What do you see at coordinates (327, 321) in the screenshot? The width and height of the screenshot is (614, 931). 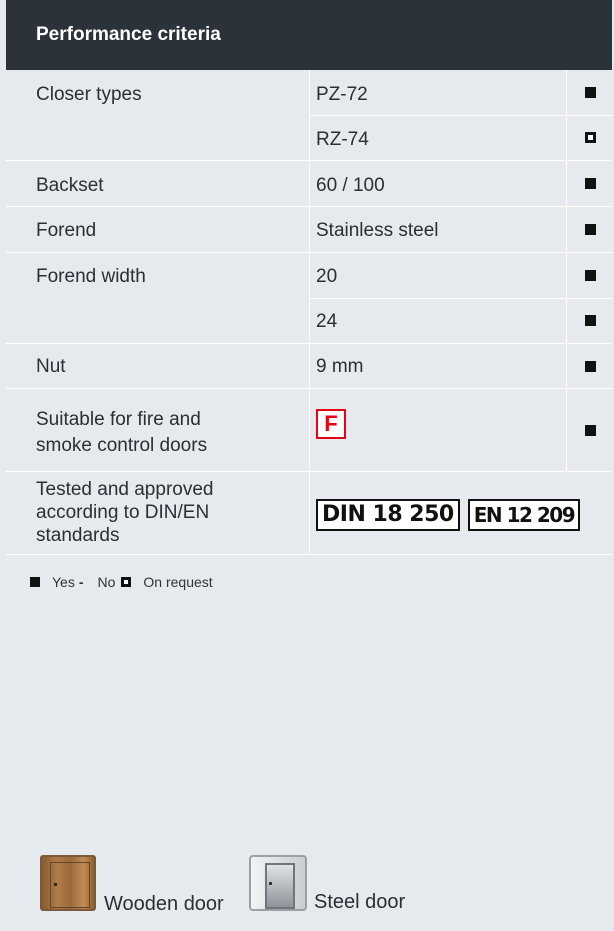 I see `row-value: 24` at bounding box center [327, 321].